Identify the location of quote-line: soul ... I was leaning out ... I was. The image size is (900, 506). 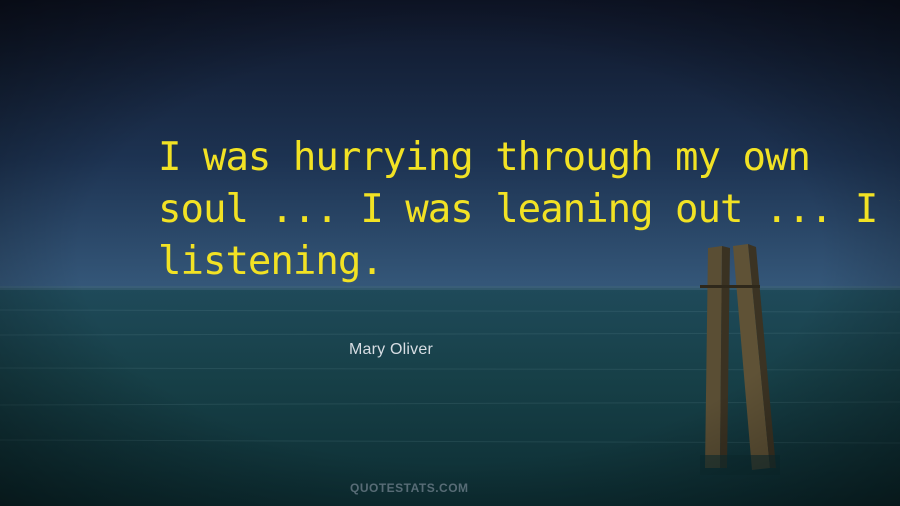
(529, 209).